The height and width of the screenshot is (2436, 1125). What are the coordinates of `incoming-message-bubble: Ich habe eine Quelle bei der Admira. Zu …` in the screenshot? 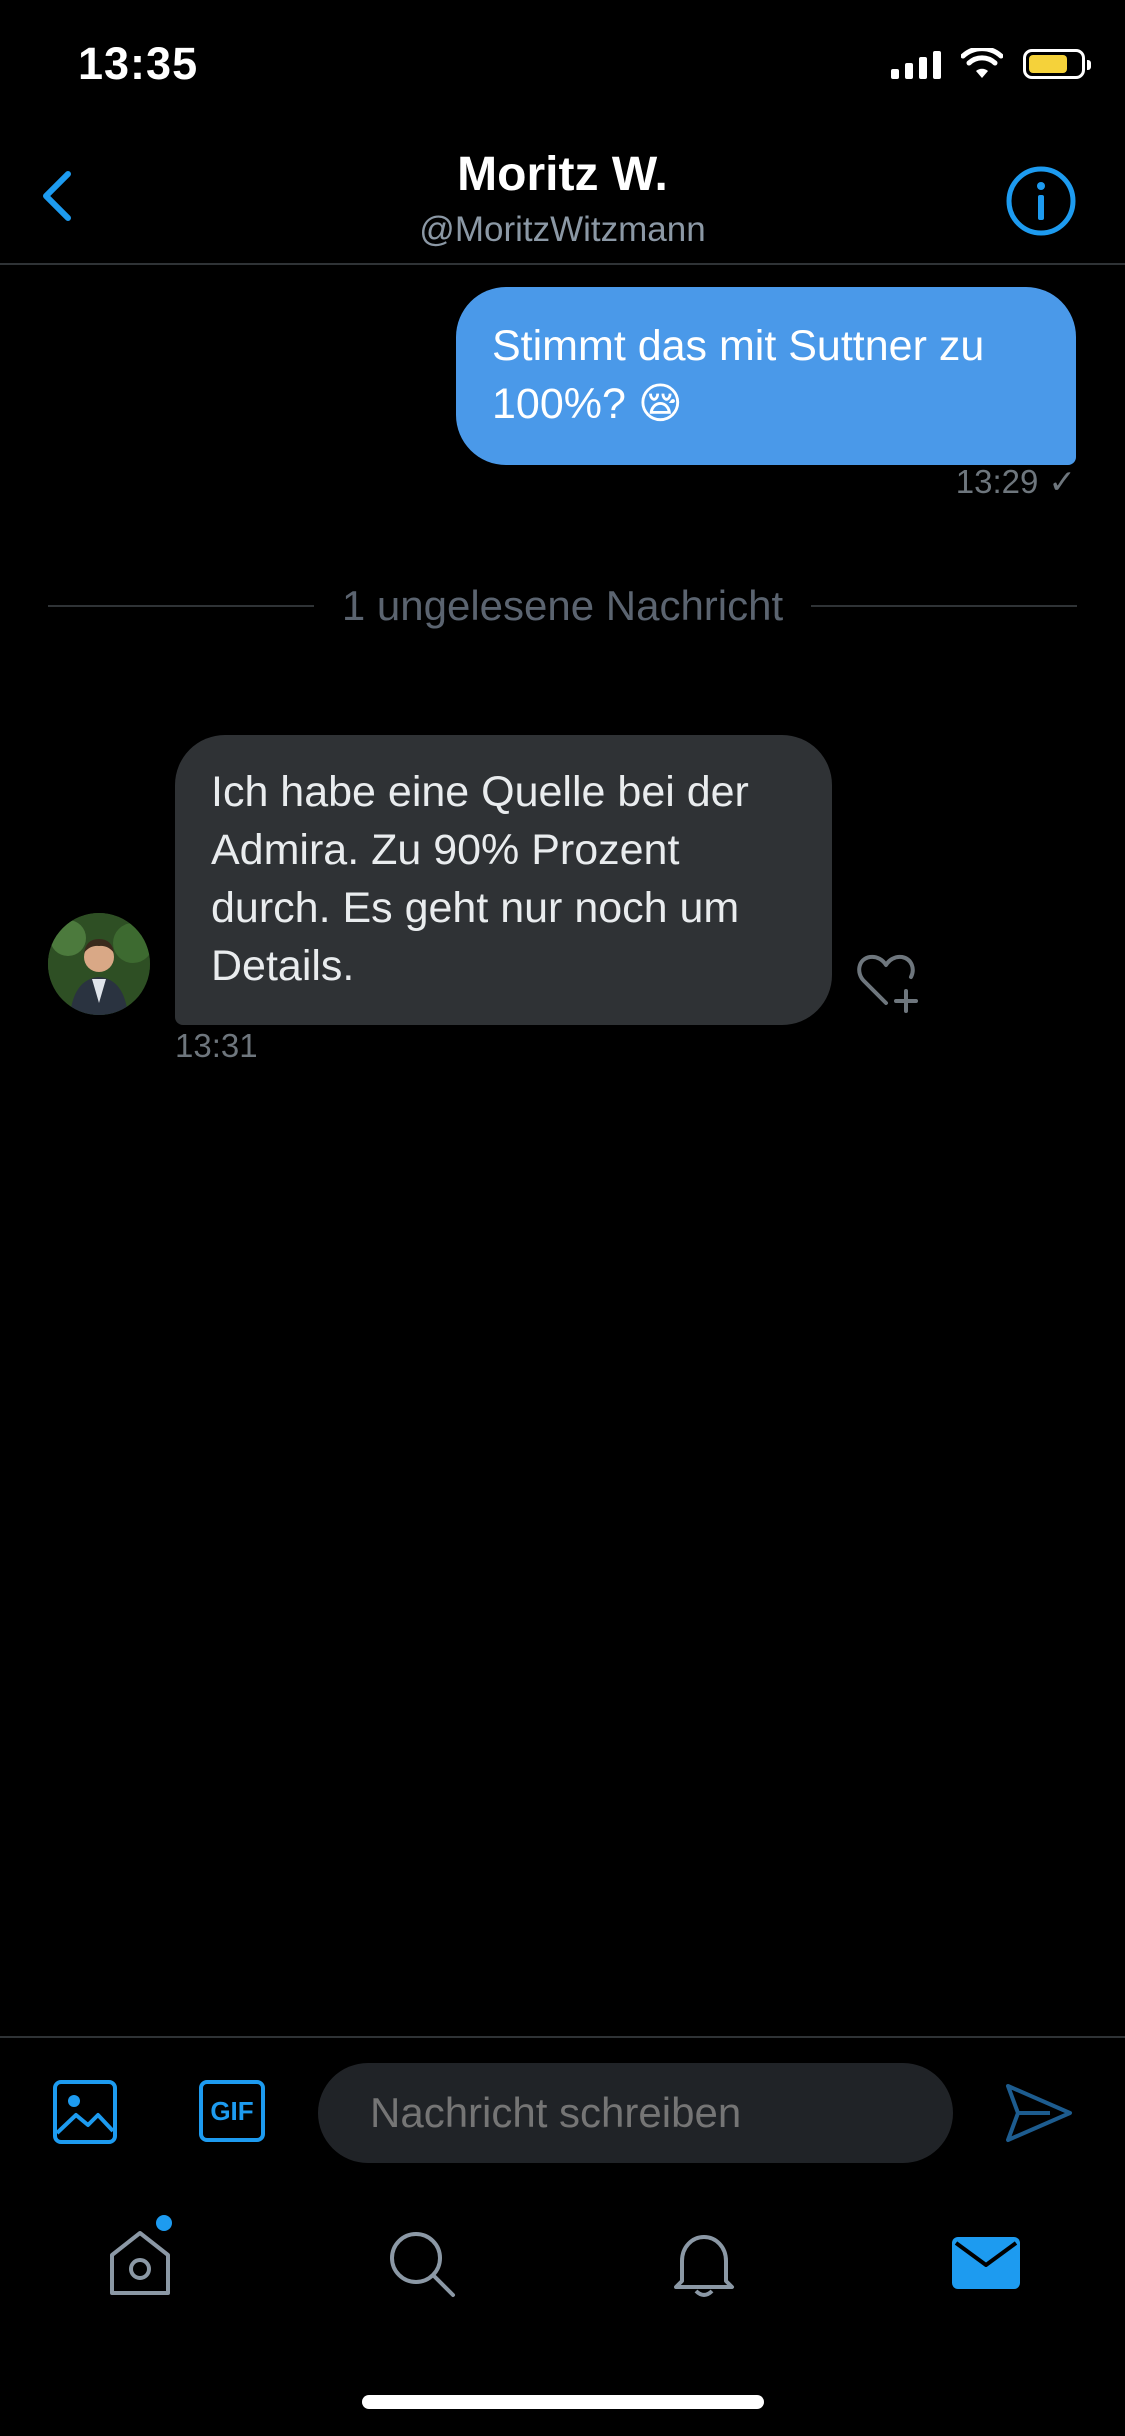 It's located at (503, 880).